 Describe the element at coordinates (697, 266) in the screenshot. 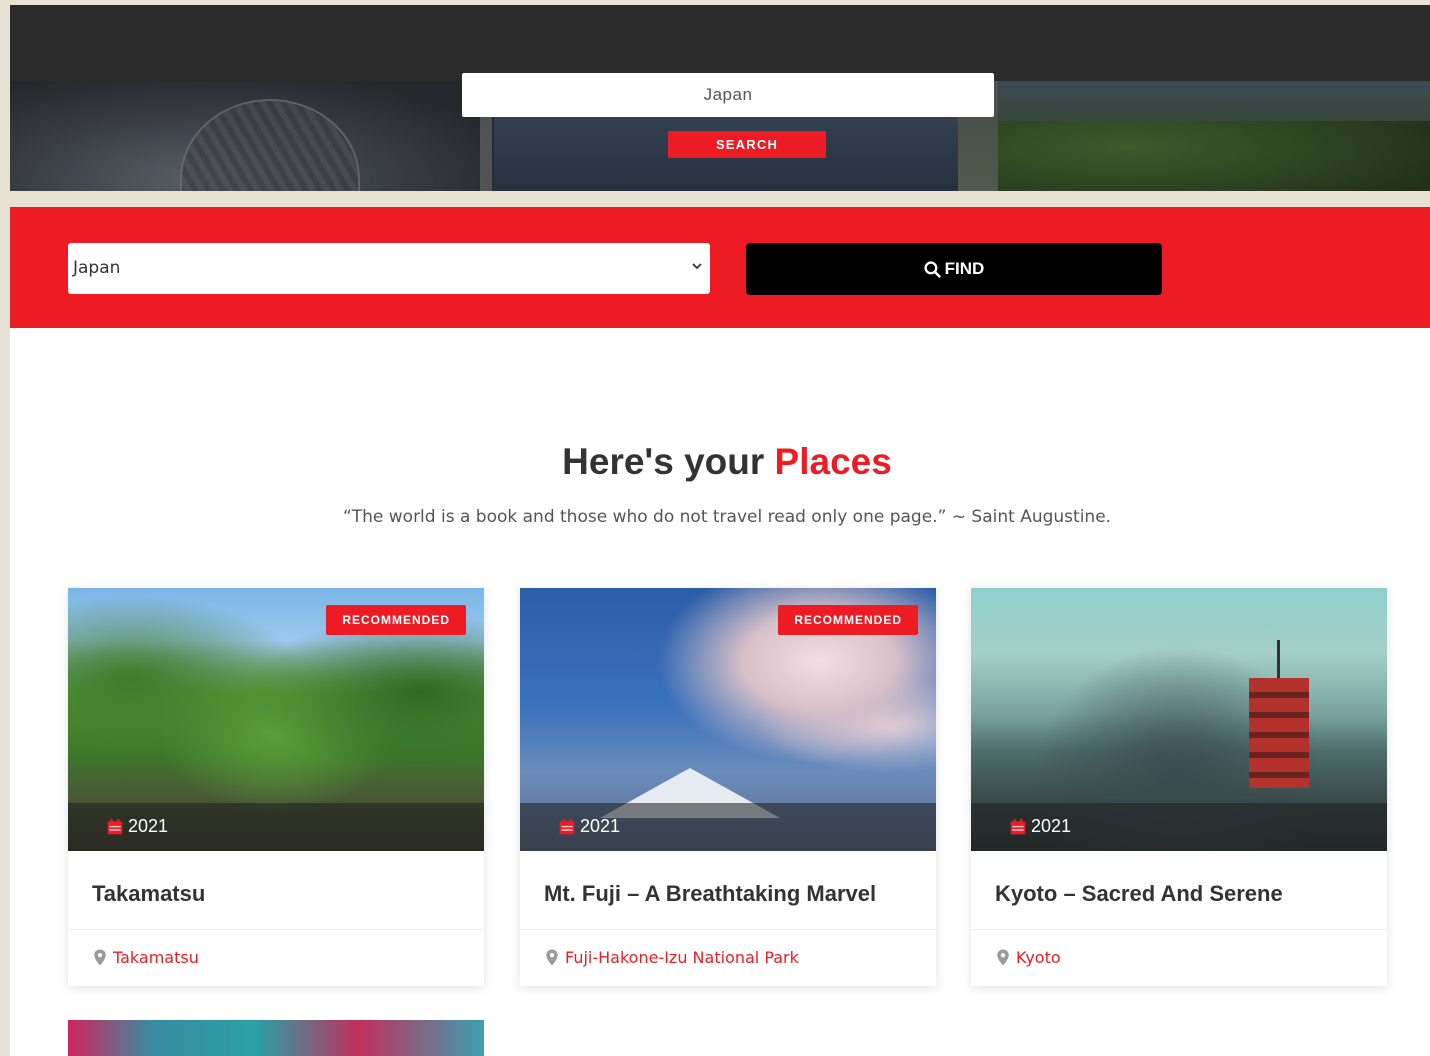

I see `chevron-down-icon` at that location.